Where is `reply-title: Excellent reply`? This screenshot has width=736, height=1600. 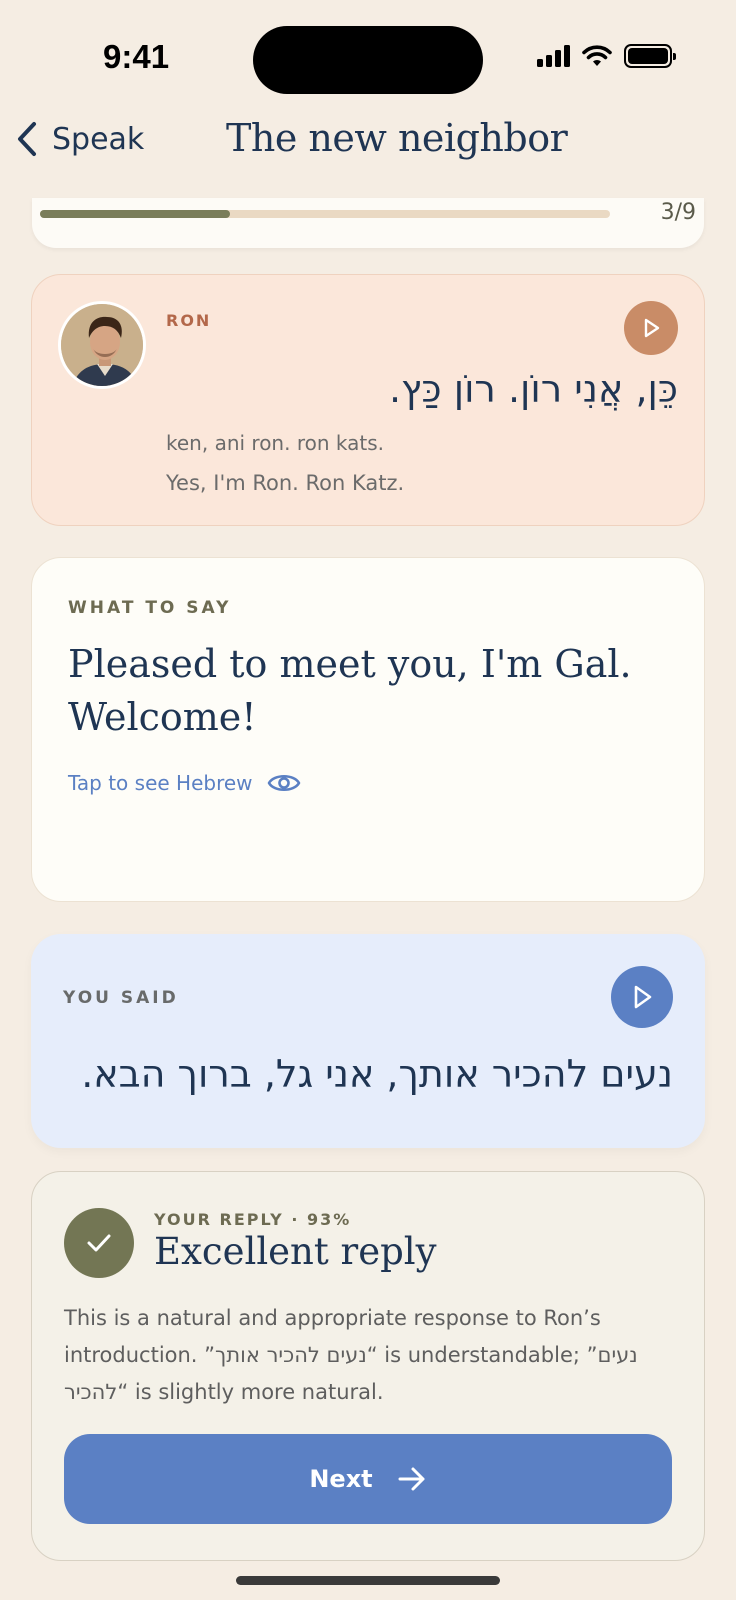 reply-title: Excellent reply is located at coordinates (295, 1251).